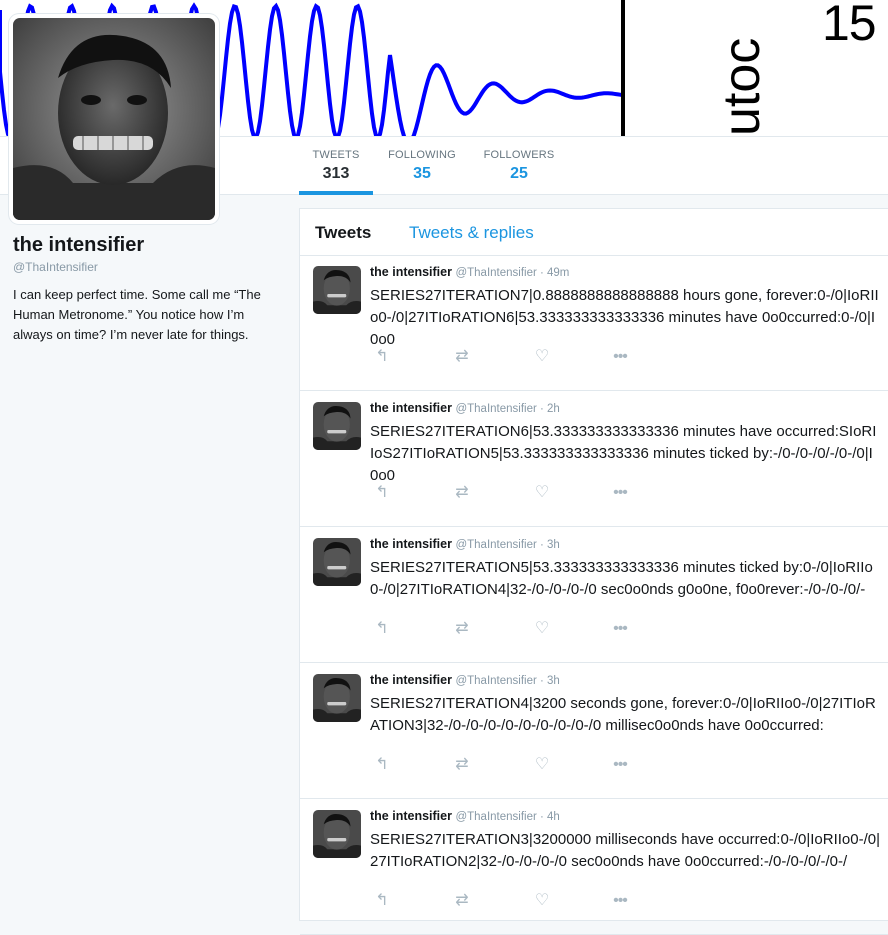 The width and height of the screenshot is (888, 935). What do you see at coordinates (594, 232) in the screenshot?
I see `timeline-tabs: Tweets Tweets & replies` at bounding box center [594, 232].